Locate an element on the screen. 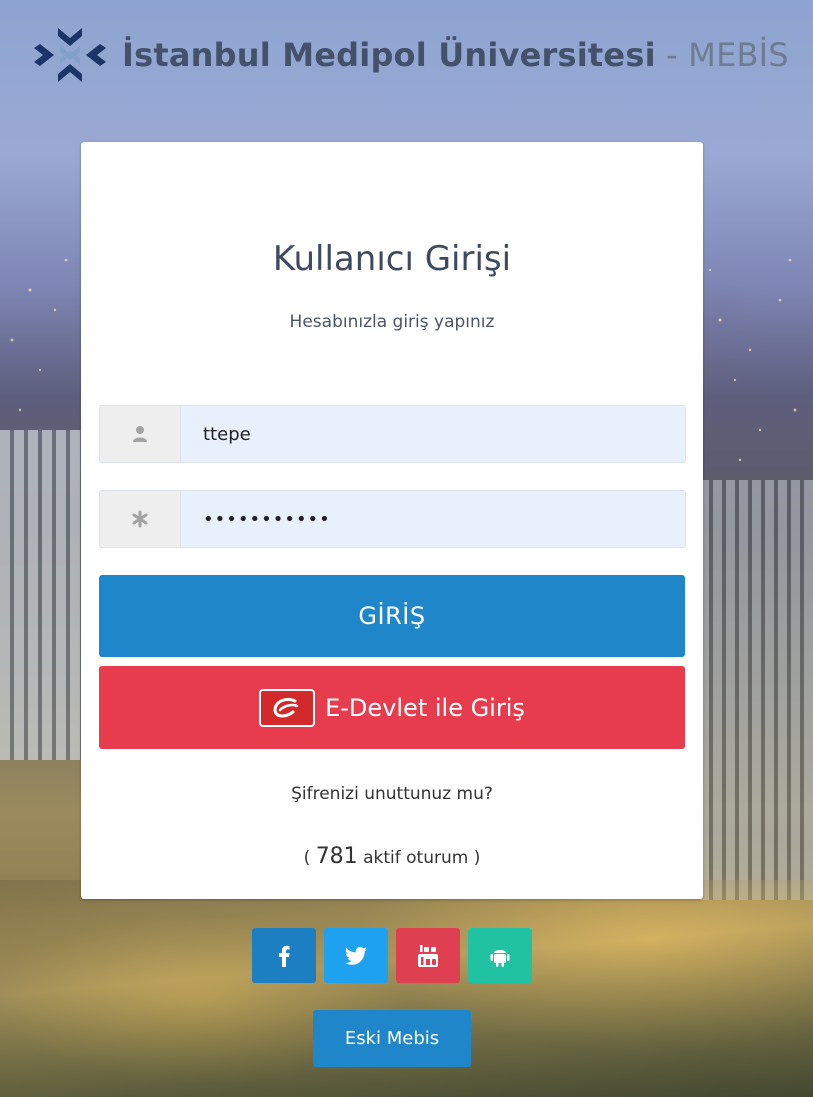 The height and width of the screenshot is (1097, 813). medipol-logo-icon is located at coordinates (70, 55).